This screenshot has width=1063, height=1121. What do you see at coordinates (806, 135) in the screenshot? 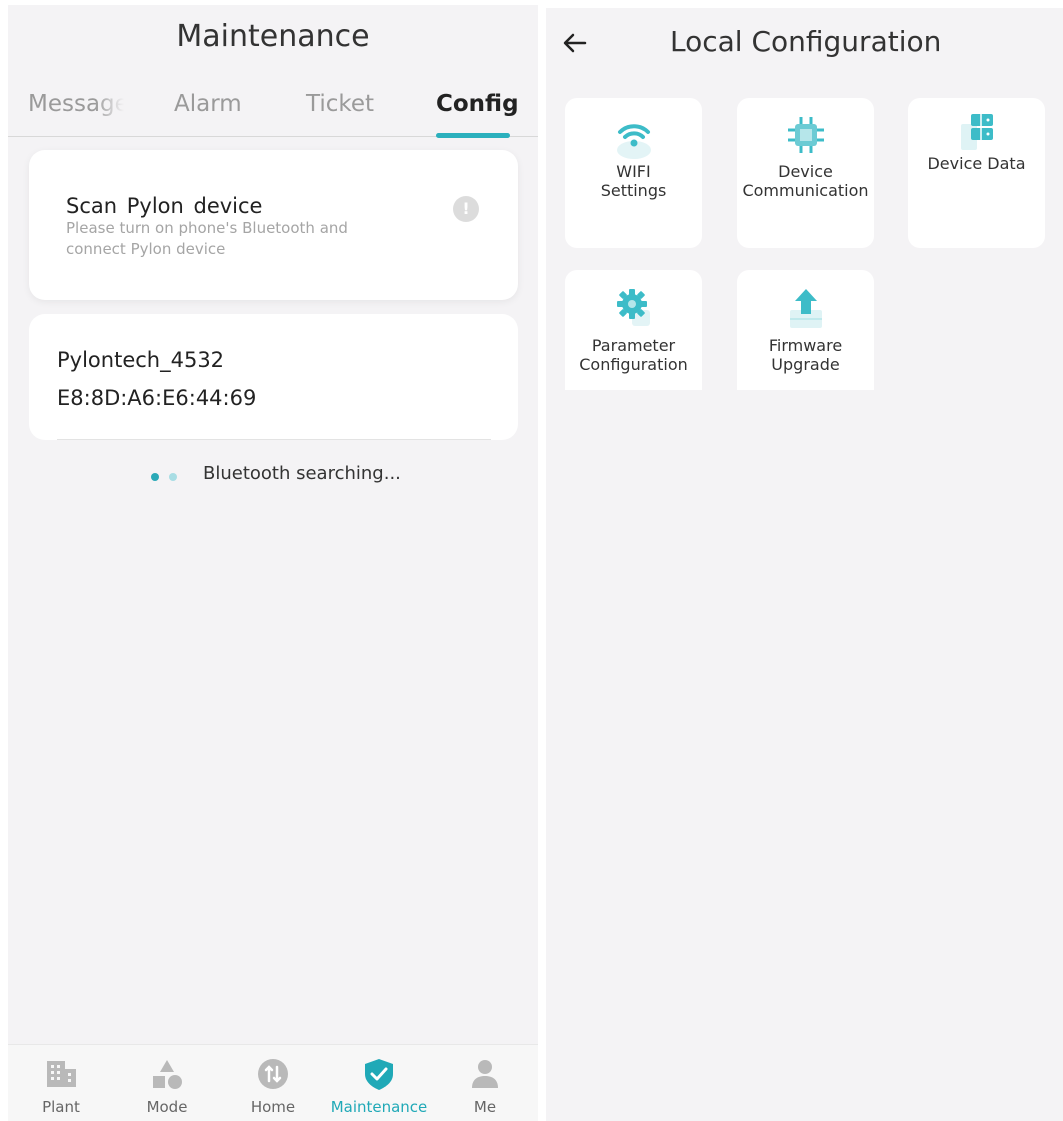
I see `chip-icon` at bounding box center [806, 135].